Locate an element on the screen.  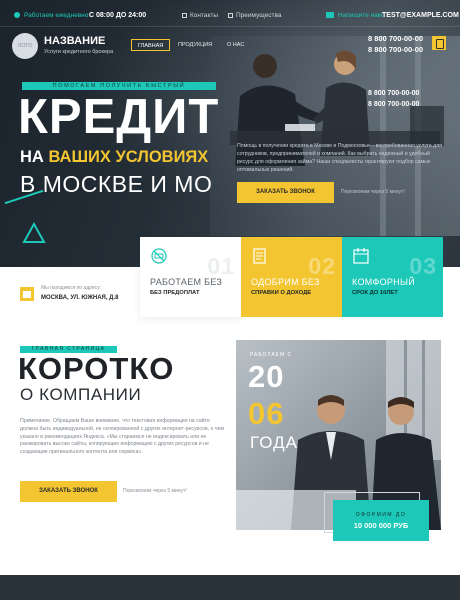
feature-title: КОМФОРНЫЙ is located at coordinates (384, 282).